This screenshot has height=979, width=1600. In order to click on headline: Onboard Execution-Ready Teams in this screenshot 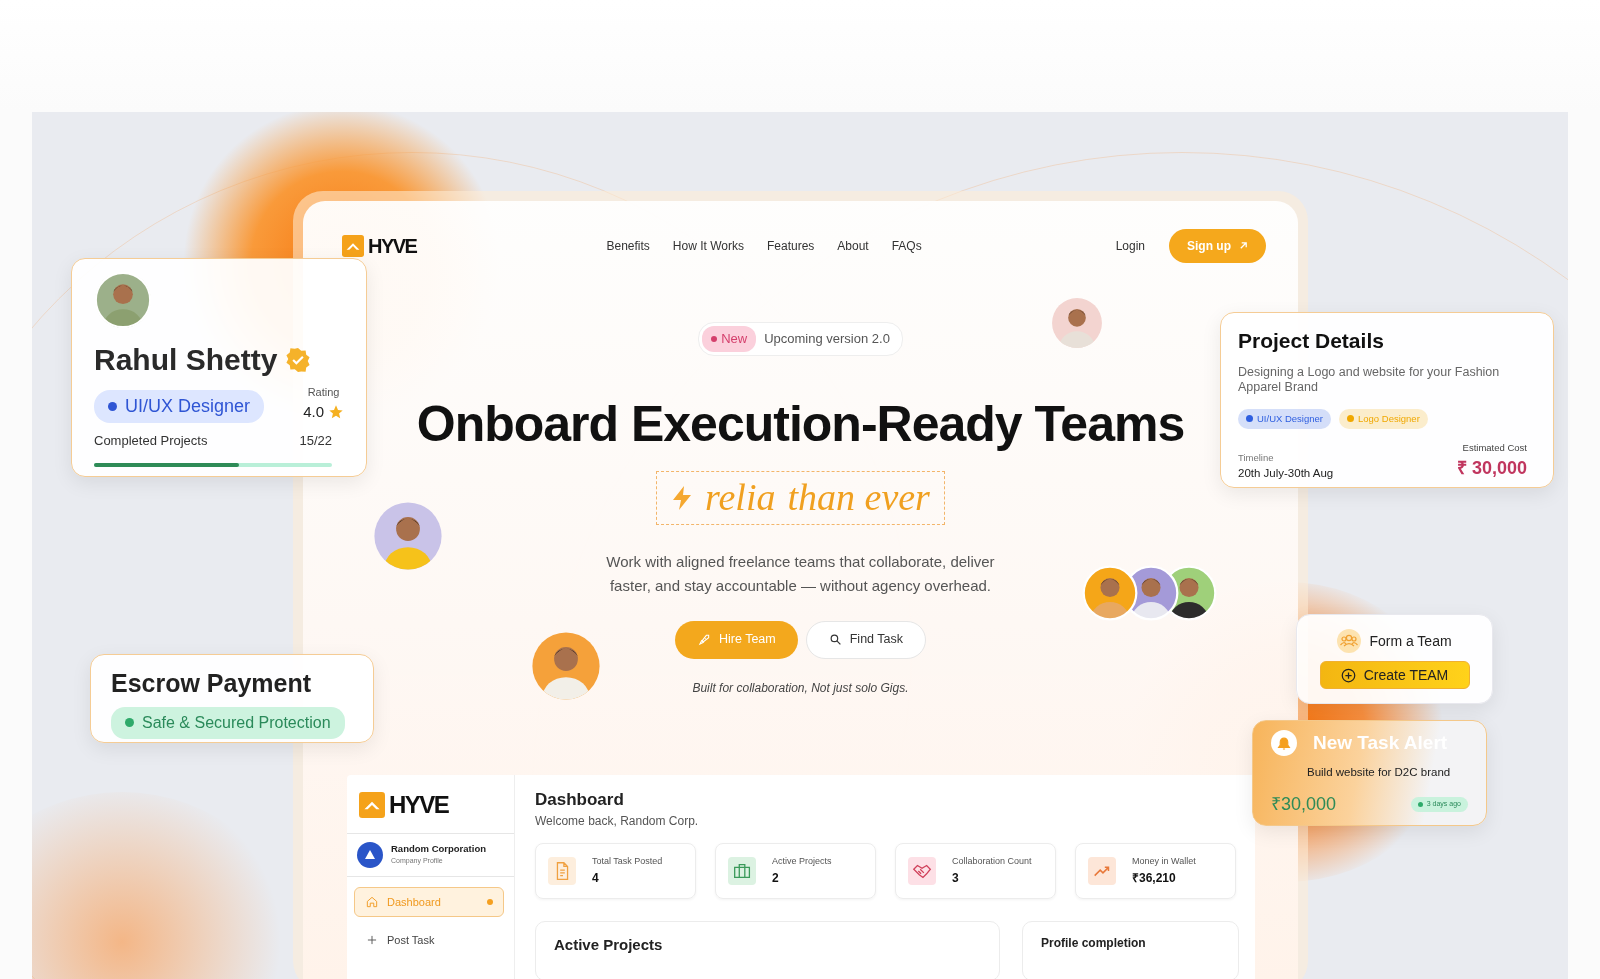, I will do `click(800, 424)`.